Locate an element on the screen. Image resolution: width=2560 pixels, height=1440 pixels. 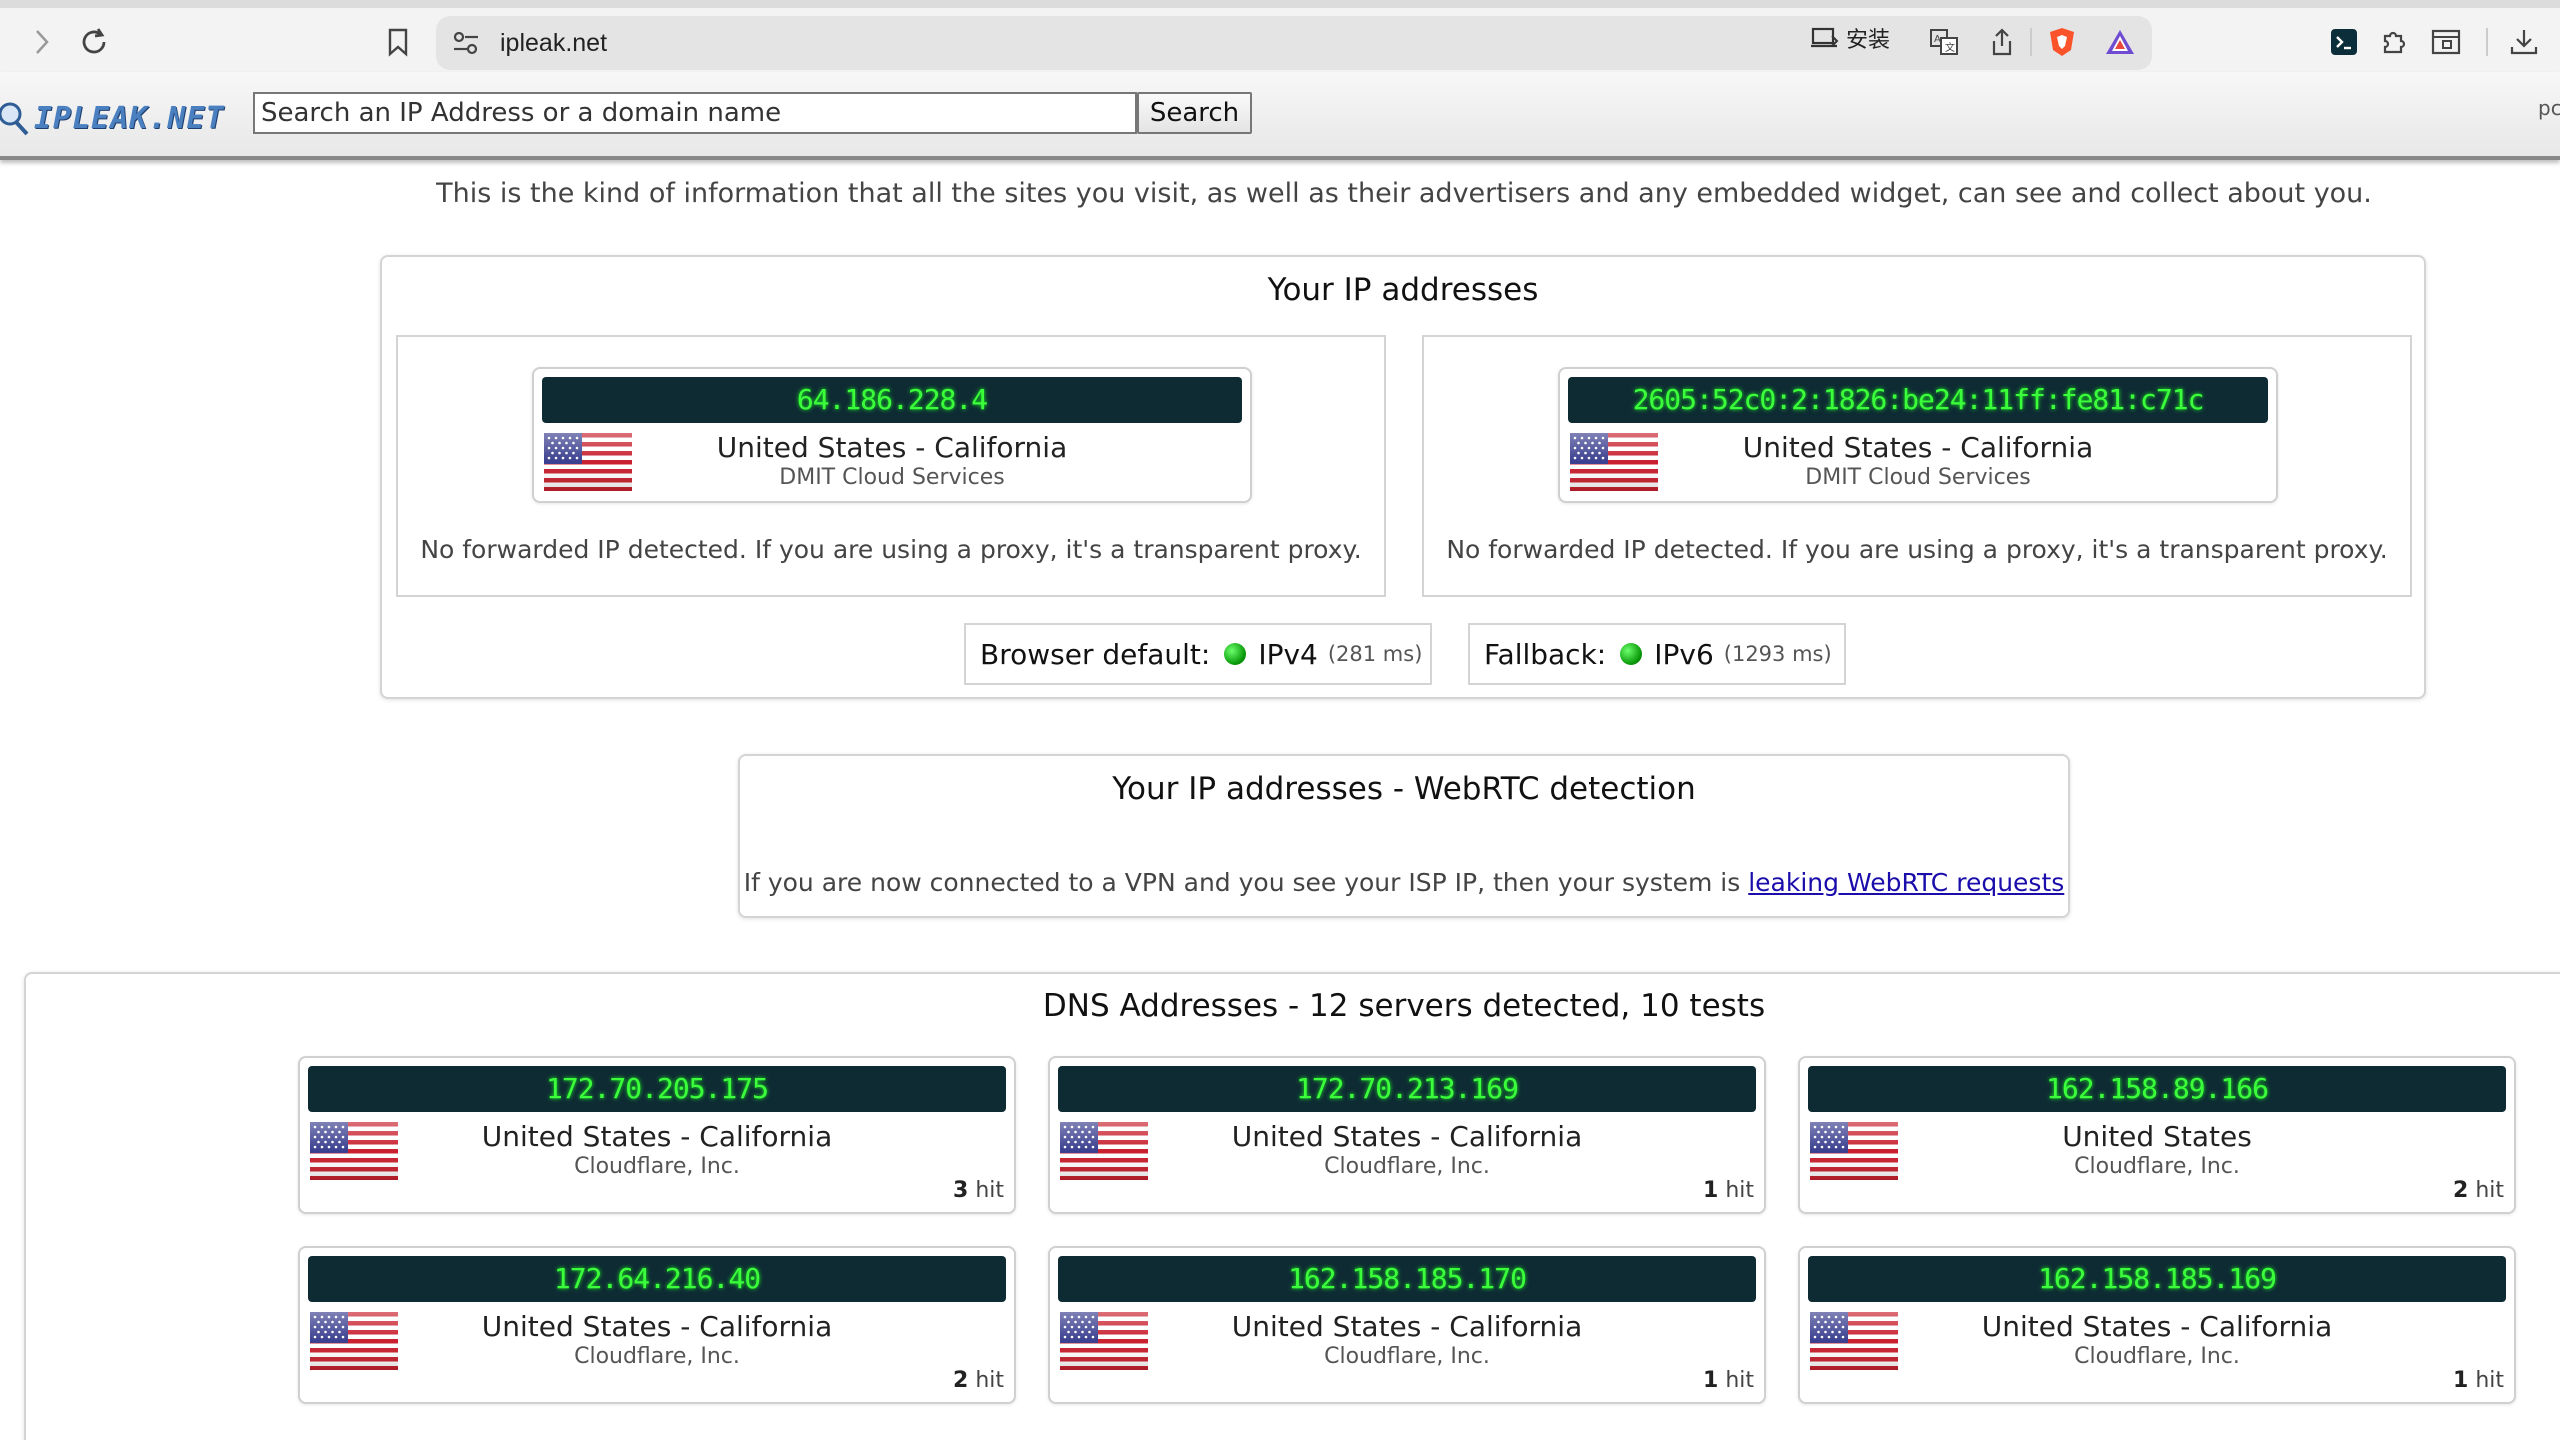
hit-number: 3 is located at coordinates (961, 1190).